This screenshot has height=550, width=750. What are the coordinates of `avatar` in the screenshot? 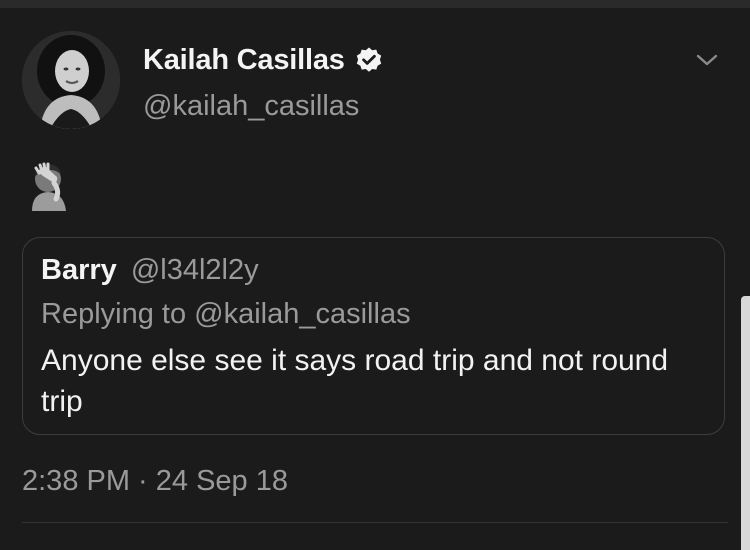 It's located at (71, 80).